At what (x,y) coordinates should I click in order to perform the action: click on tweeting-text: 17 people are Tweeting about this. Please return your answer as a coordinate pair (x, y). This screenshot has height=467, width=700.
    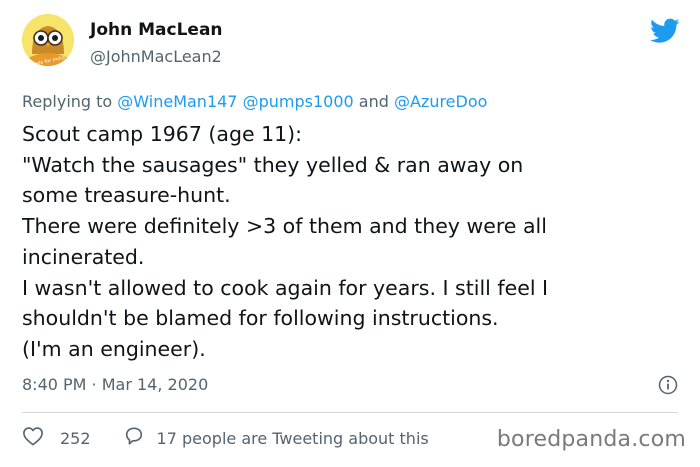
    Looking at the image, I should click on (292, 438).